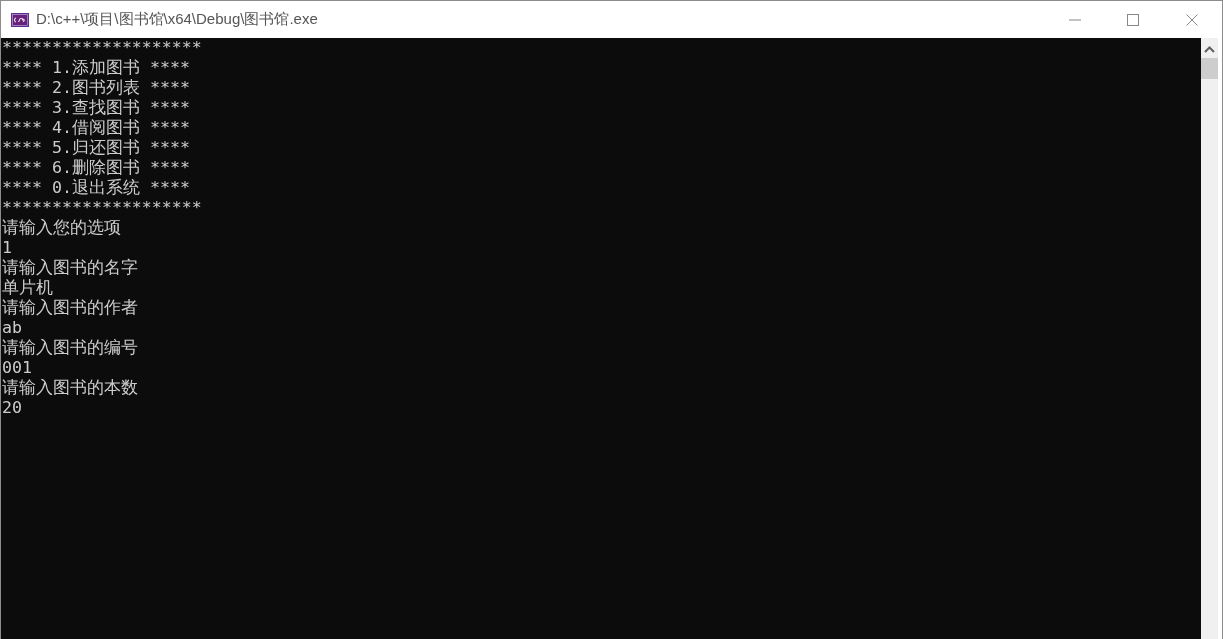 The height and width of the screenshot is (639, 1223). What do you see at coordinates (12, 328) in the screenshot?
I see `console-line: ab` at bounding box center [12, 328].